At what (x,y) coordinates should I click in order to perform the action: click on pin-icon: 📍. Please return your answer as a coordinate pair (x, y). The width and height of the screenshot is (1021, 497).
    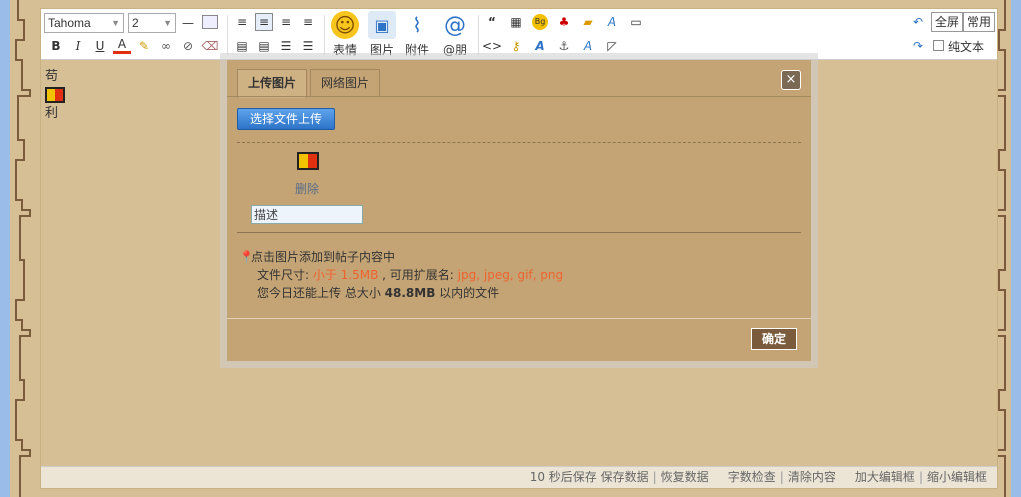
    Looking at the image, I should click on (246, 257).